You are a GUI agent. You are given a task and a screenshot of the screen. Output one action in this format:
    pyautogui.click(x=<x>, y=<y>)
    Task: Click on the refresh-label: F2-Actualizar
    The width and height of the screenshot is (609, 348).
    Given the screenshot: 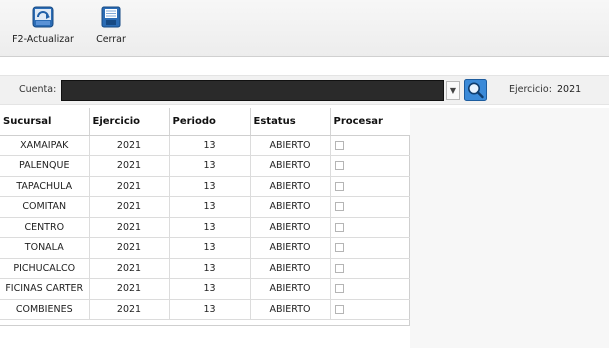 What is the action you would take?
    pyautogui.click(x=43, y=39)
    